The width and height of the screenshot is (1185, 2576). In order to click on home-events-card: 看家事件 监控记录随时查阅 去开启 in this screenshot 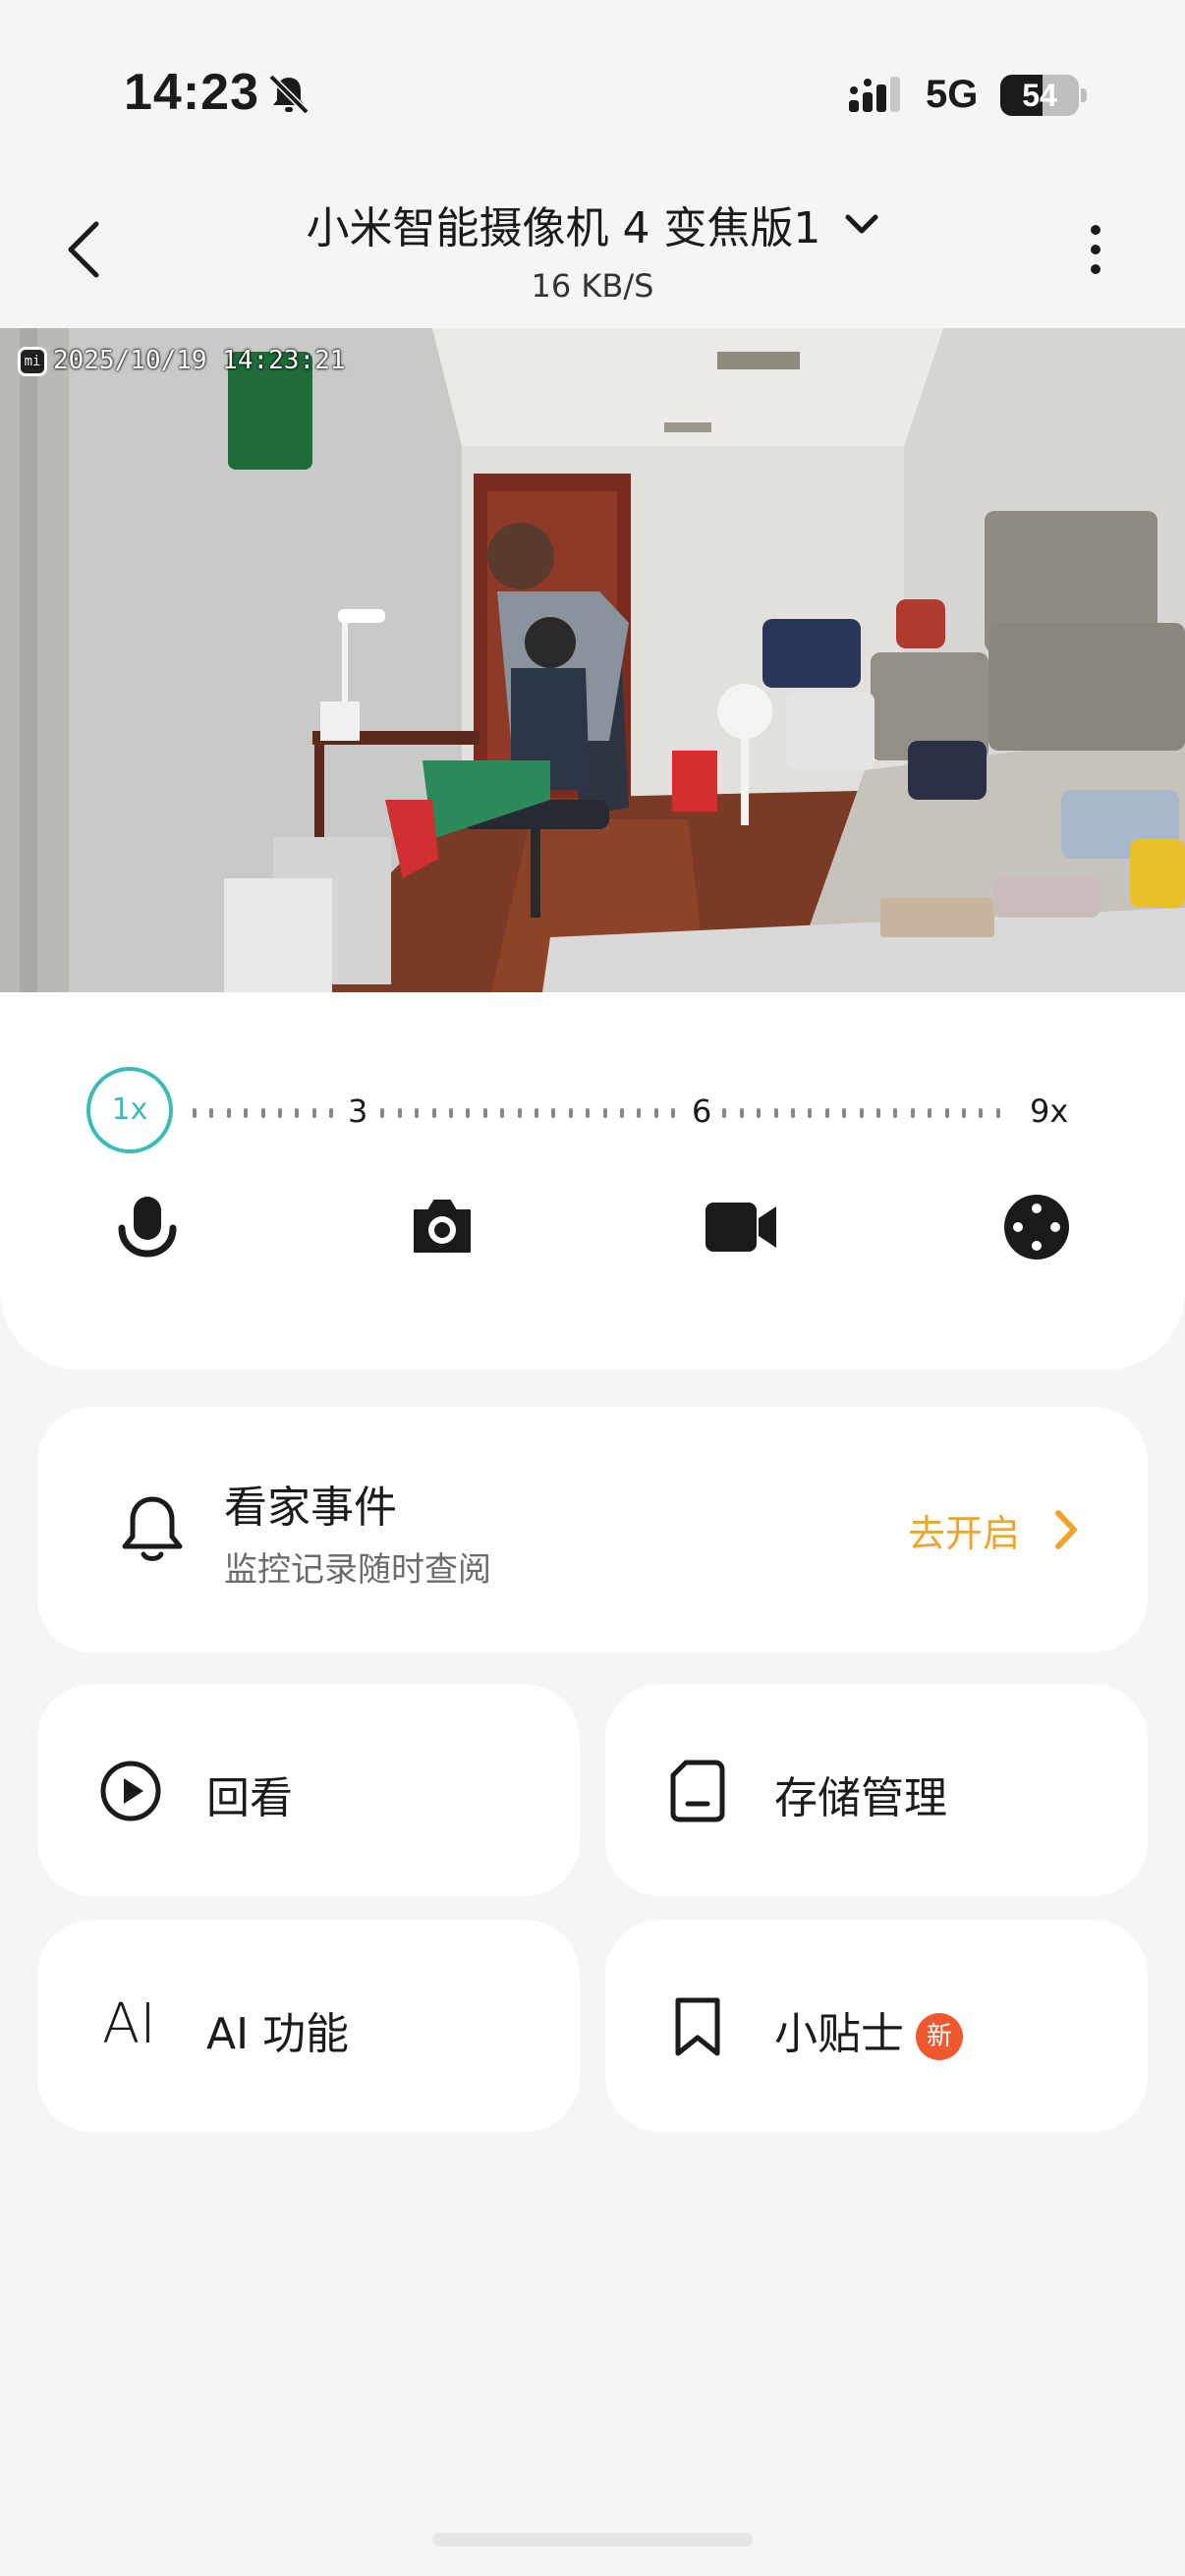, I will do `click(592, 1529)`.